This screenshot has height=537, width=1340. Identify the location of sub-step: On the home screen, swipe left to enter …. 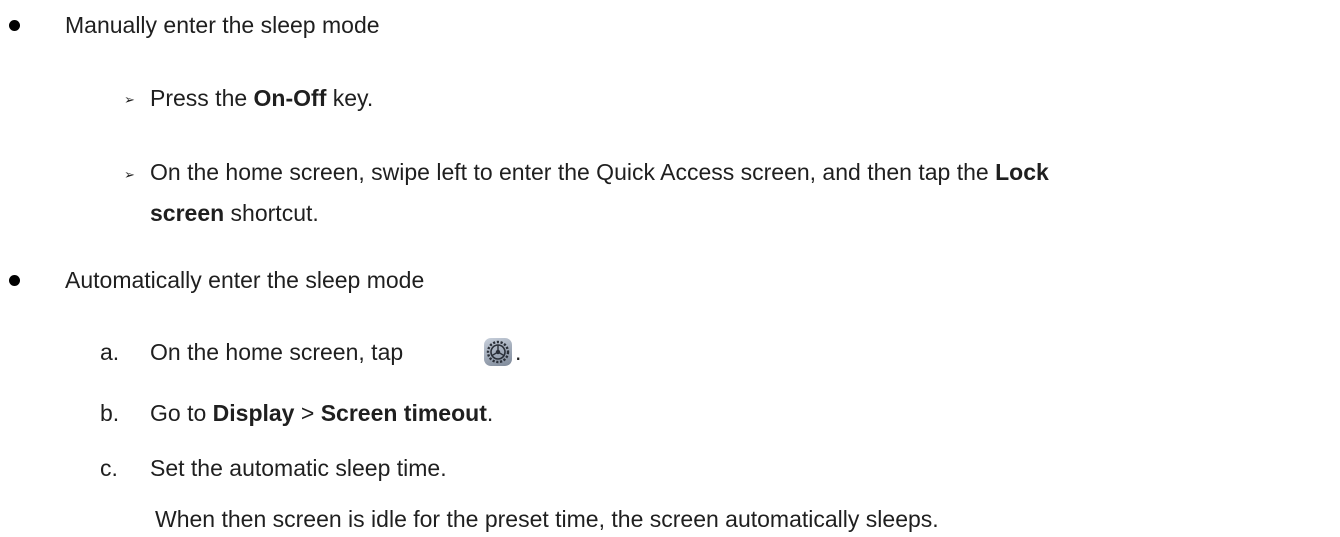
(599, 172).